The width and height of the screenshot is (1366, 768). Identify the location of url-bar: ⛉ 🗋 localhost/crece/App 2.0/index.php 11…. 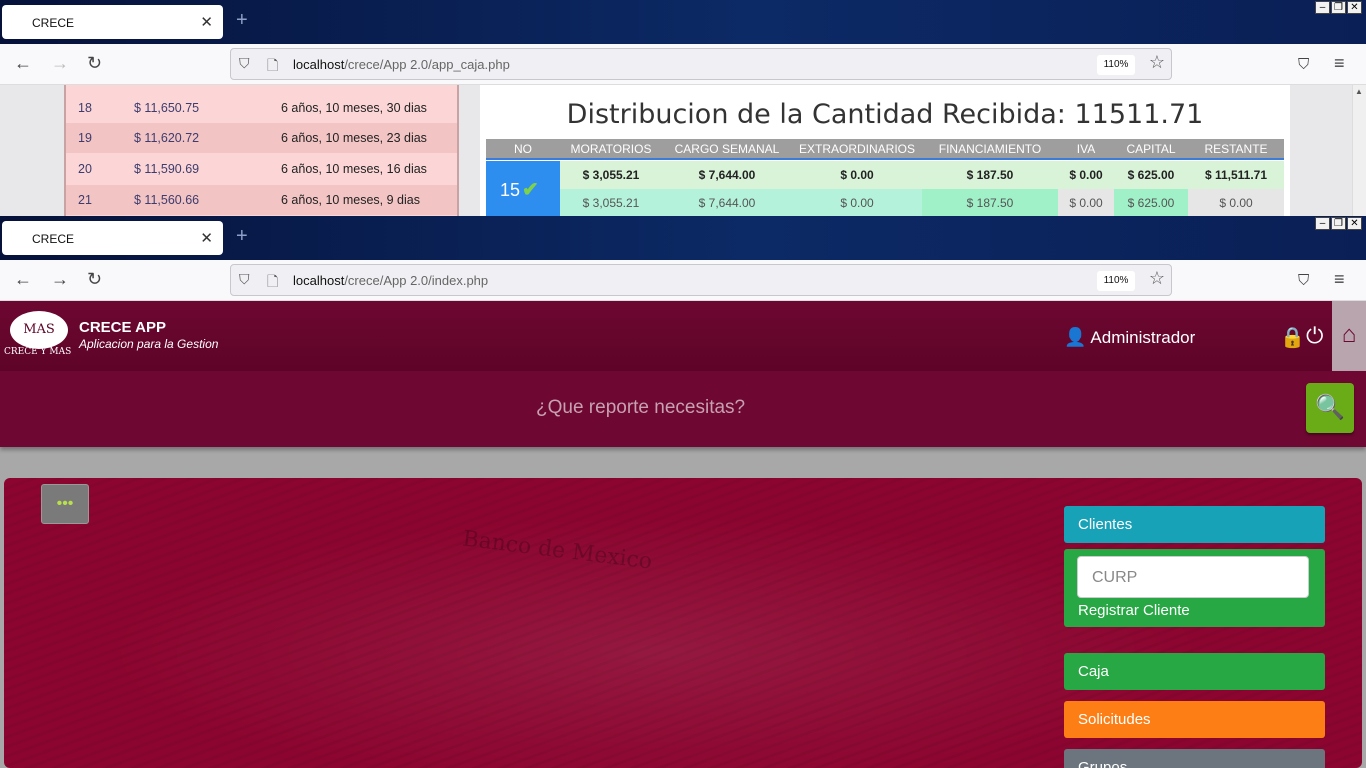
(701, 280).